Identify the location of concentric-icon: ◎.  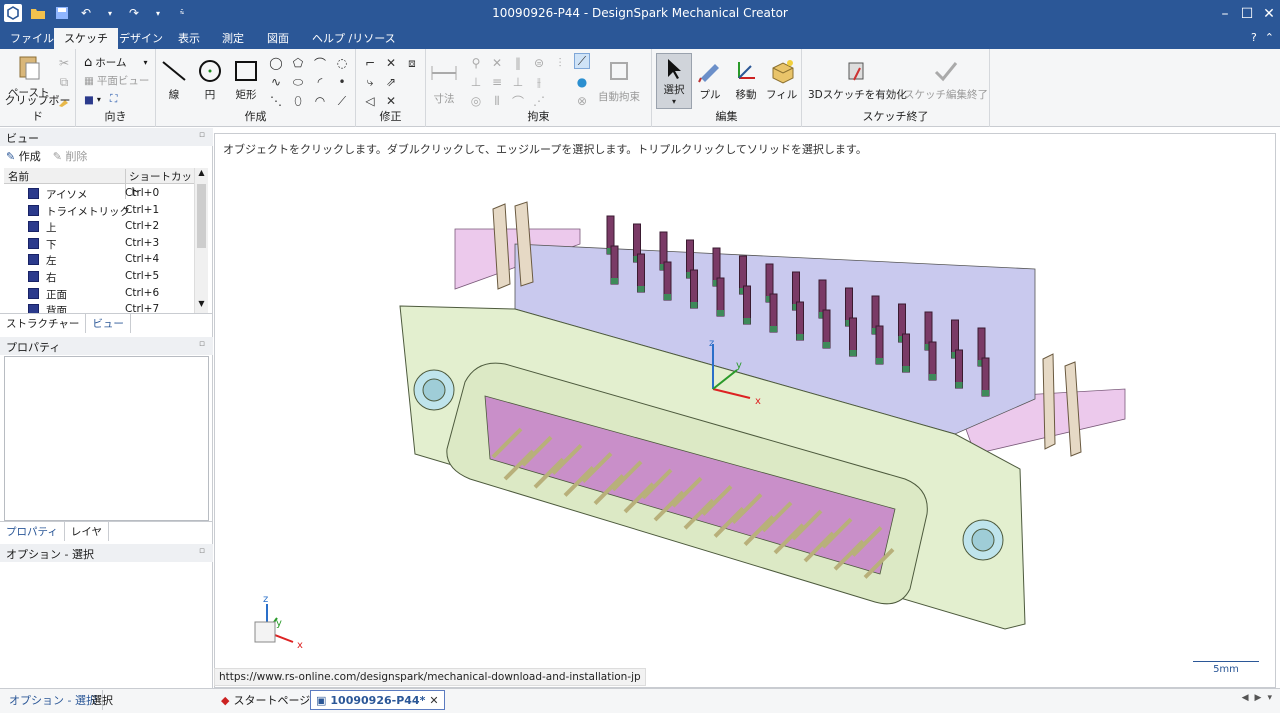
(476, 101).